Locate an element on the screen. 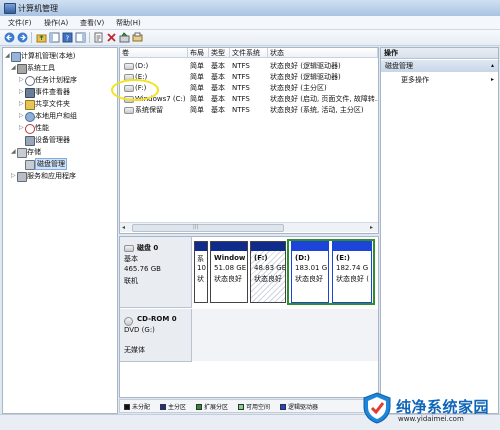  tools-icon is located at coordinates (22, 69).